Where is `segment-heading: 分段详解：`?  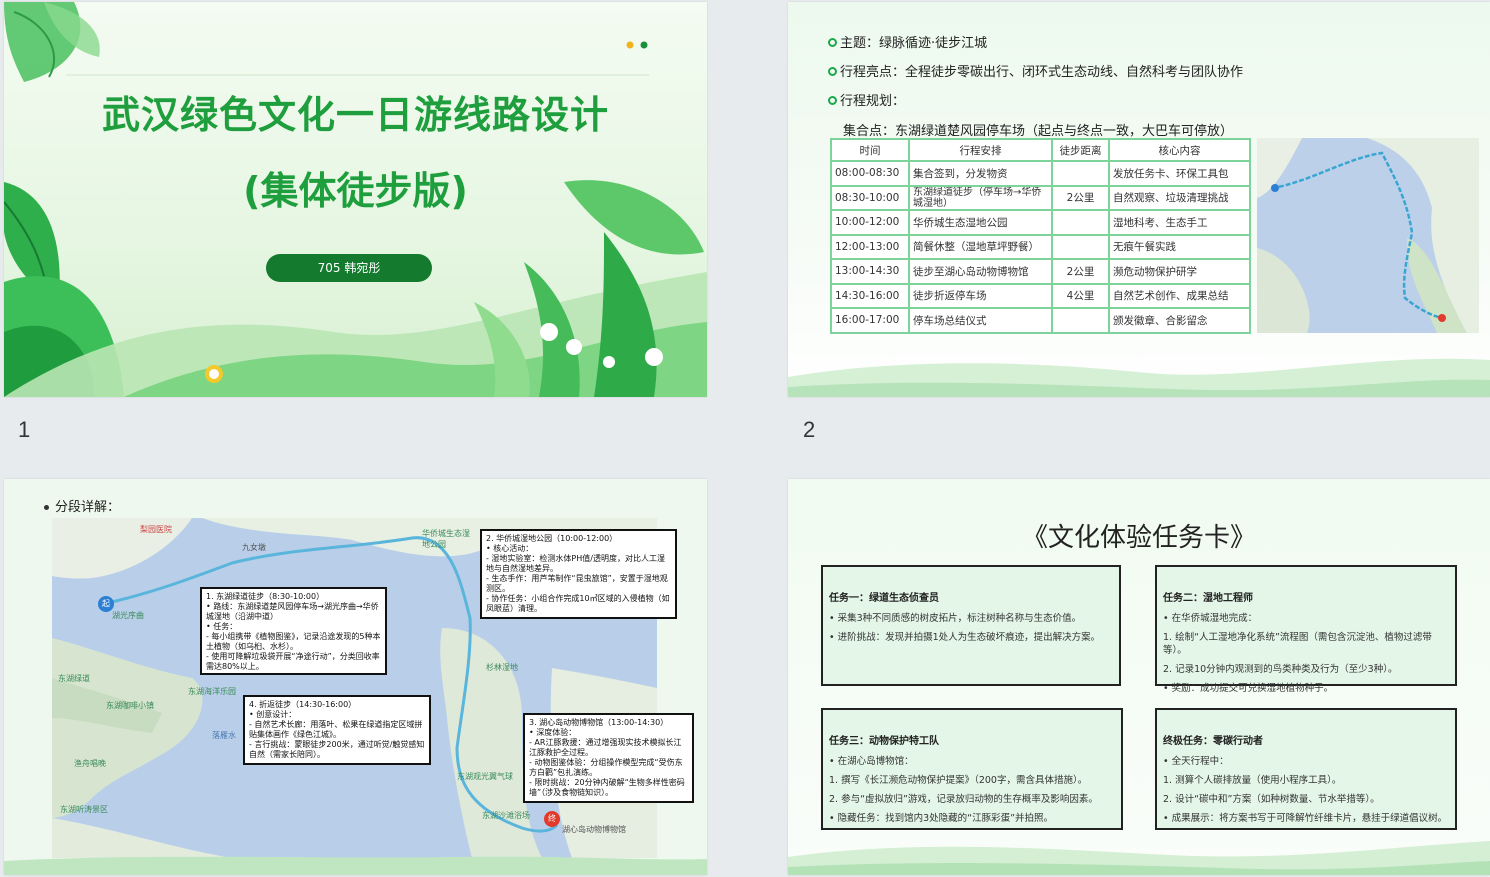
segment-heading: 分段详解： is located at coordinates (82, 505).